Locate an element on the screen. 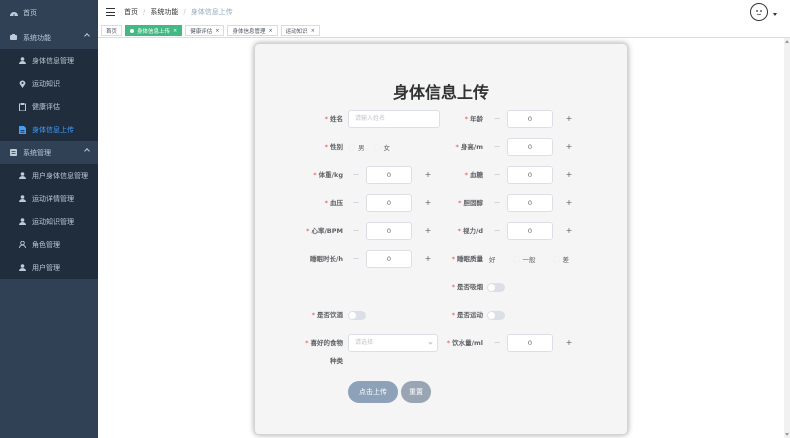  vision-stepper: − 0 + is located at coordinates (533, 231).